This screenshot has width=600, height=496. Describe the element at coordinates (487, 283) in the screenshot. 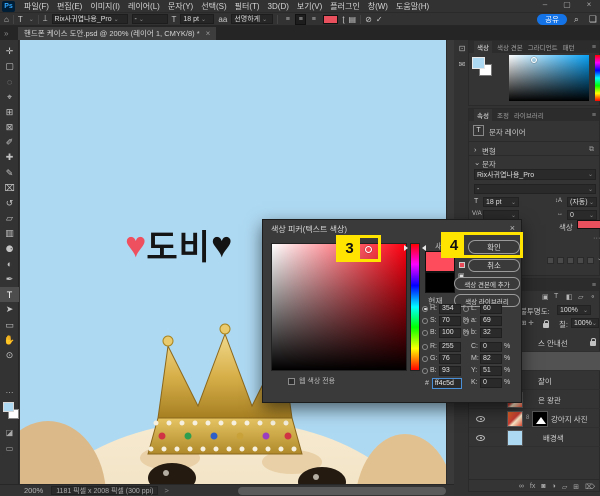

I see `add-to-swatches-button: 색상 견본에 추가` at that location.